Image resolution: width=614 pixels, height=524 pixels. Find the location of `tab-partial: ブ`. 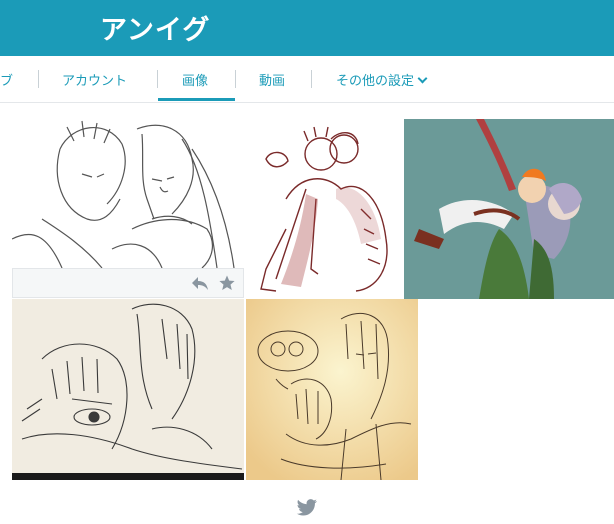

tab-partial: ブ is located at coordinates (6, 79).